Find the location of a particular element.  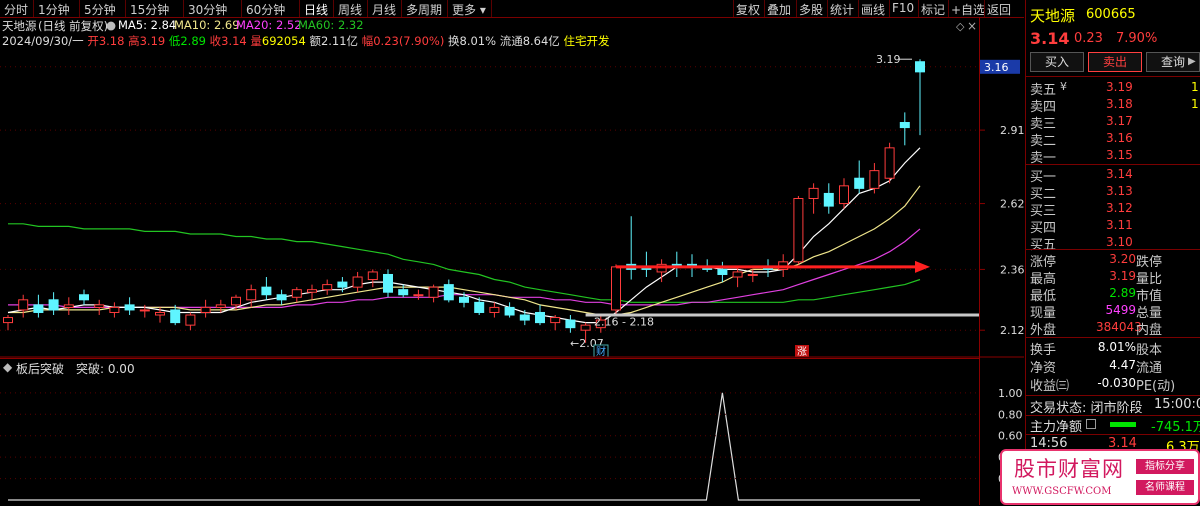

ask-4-volume: 1 is located at coordinates (1195, 104).